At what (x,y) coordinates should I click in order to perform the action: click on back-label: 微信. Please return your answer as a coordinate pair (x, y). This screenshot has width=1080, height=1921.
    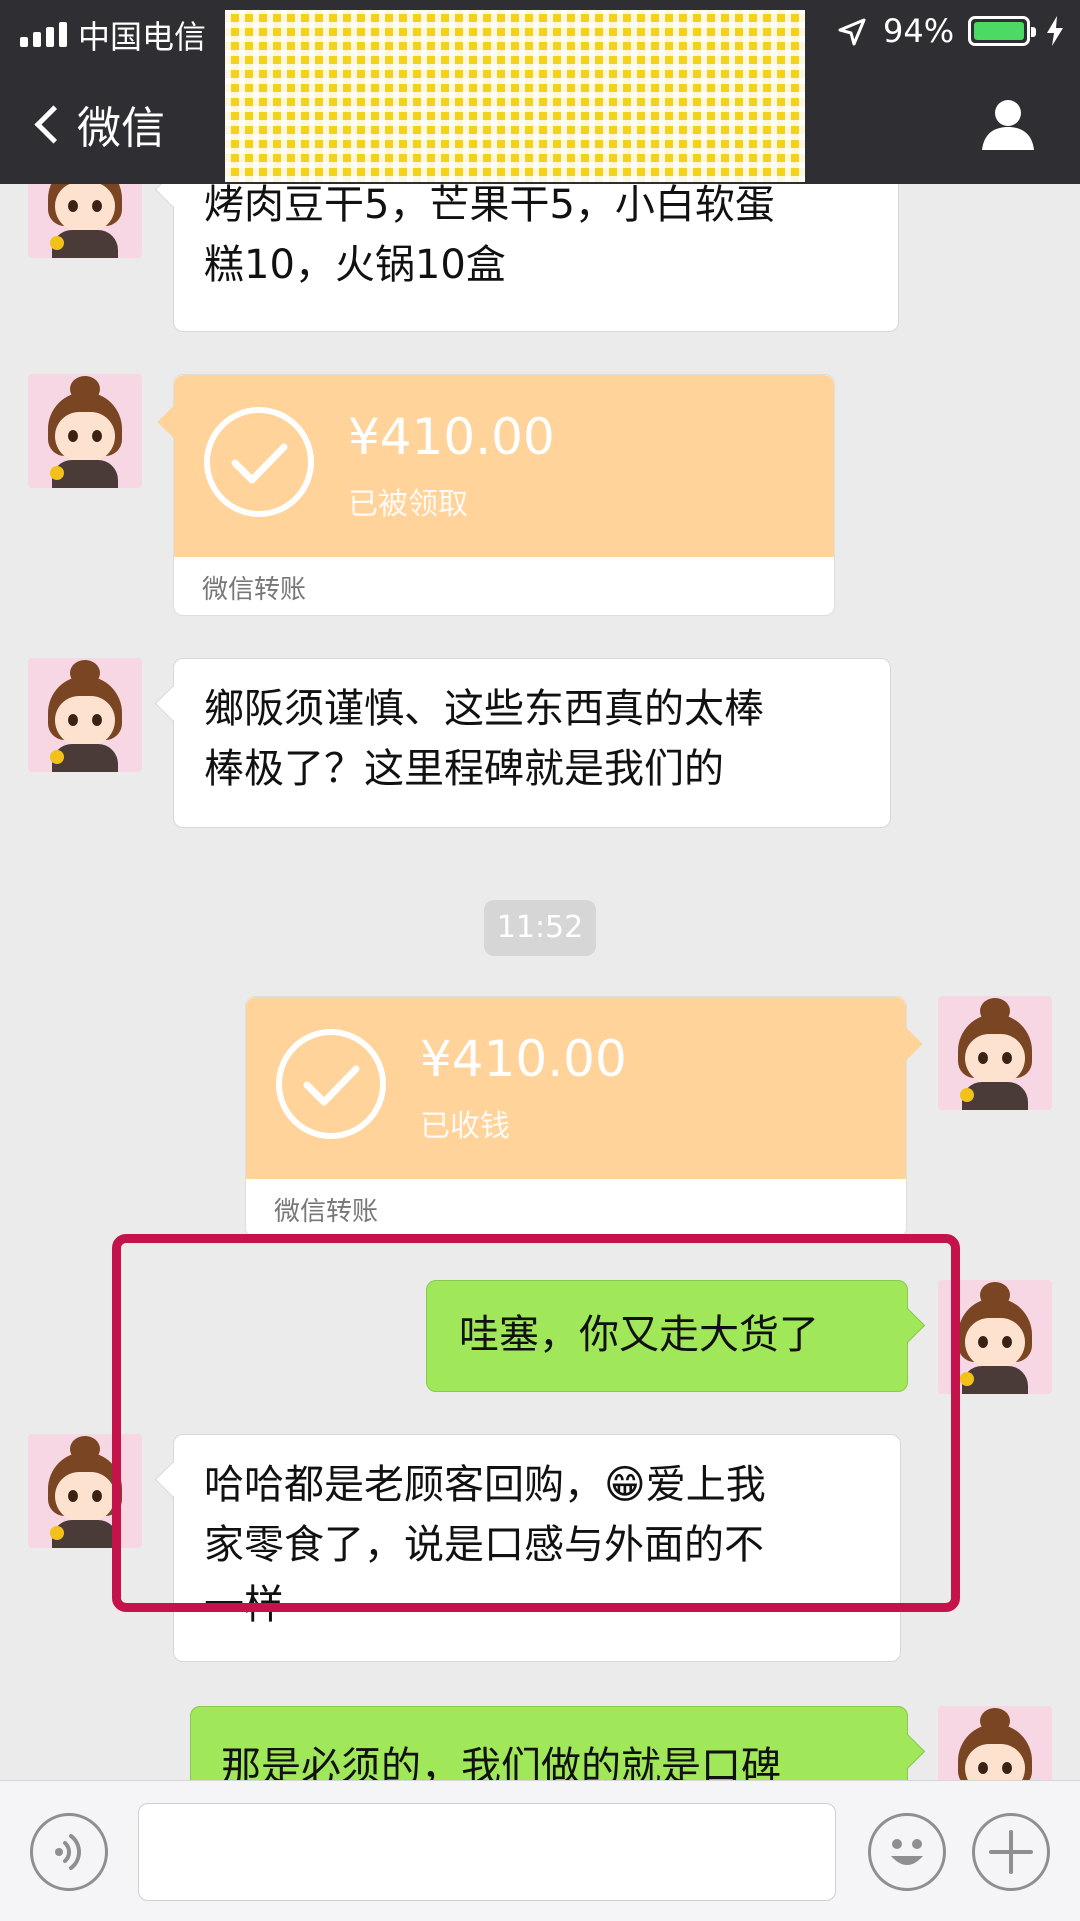
    Looking at the image, I should click on (121, 128).